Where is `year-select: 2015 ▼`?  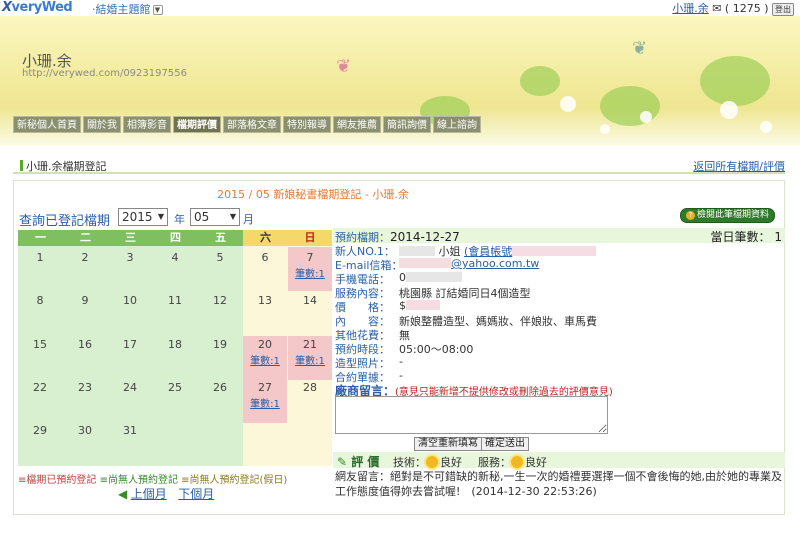 year-select: 2015 ▼ is located at coordinates (143, 217).